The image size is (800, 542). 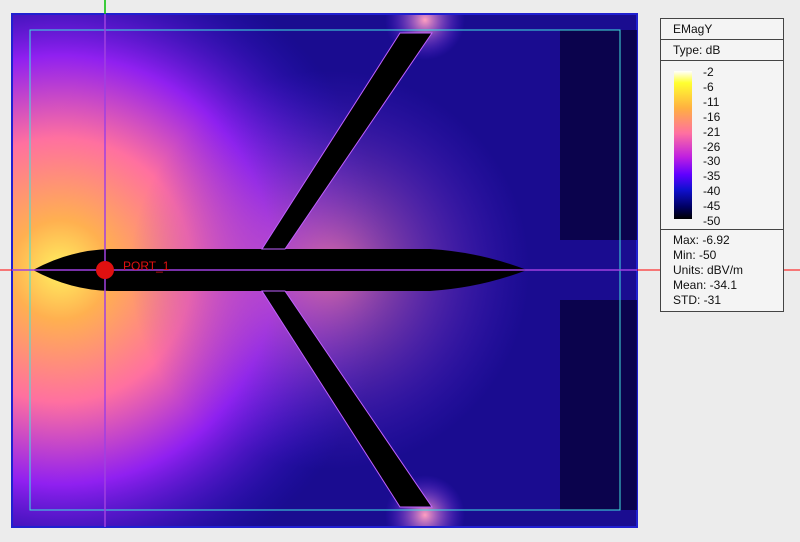 What do you see at coordinates (146, 266) in the screenshot?
I see `port-label: PORT_1` at bounding box center [146, 266].